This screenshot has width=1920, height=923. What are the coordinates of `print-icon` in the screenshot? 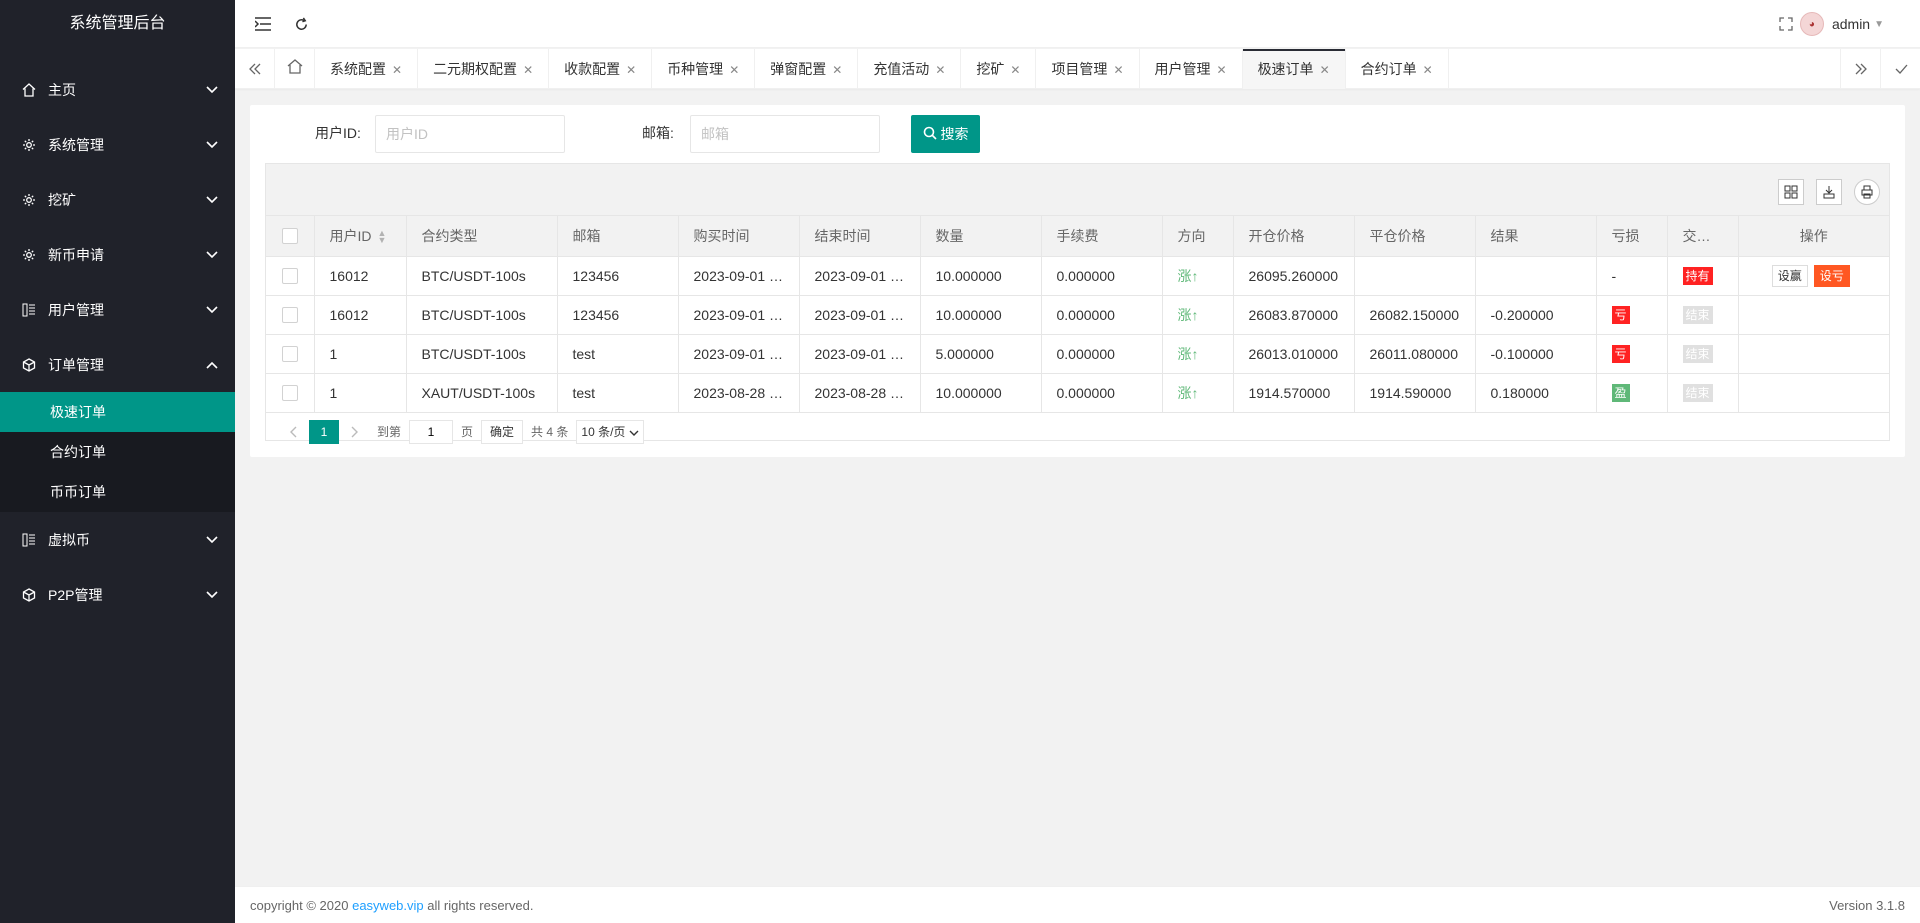 It's located at (1867, 192).